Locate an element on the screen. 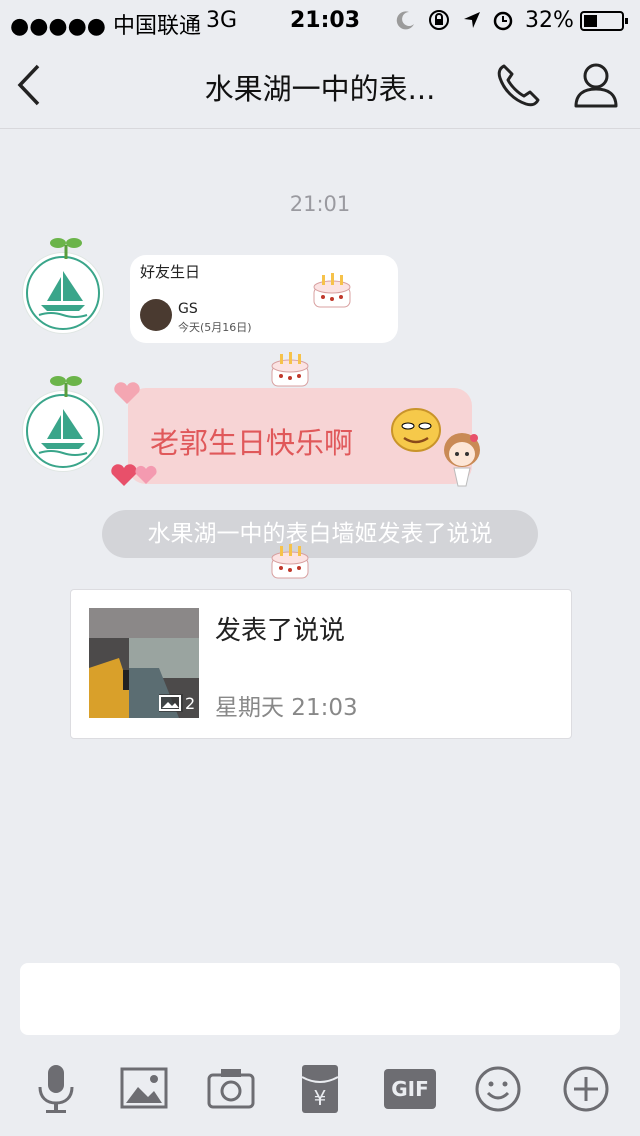 The height and width of the screenshot is (1136, 640). back-button is located at coordinates (29, 85).